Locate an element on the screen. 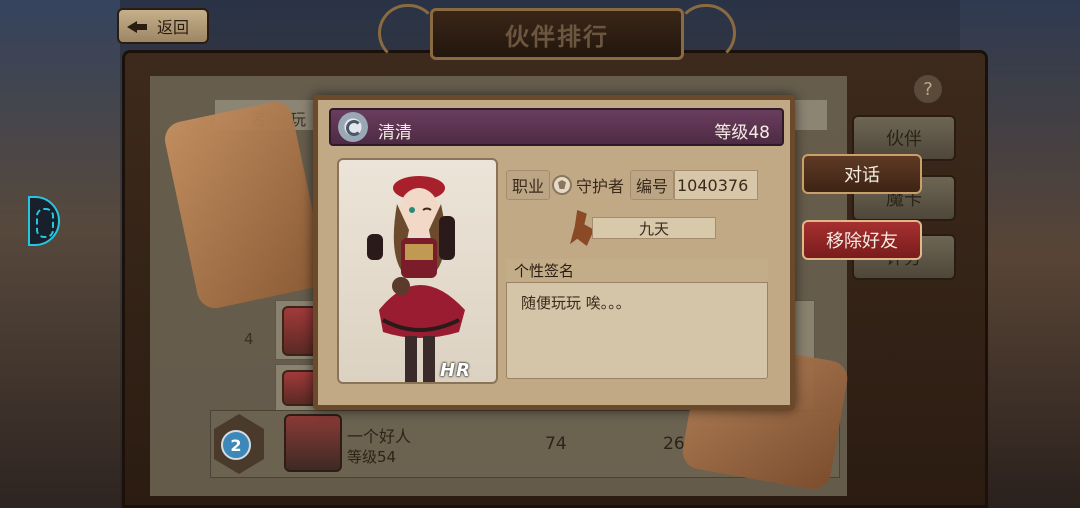 The width and height of the screenshot is (1080, 508). job-value: 守护者 is located at coordinates (591, 185).